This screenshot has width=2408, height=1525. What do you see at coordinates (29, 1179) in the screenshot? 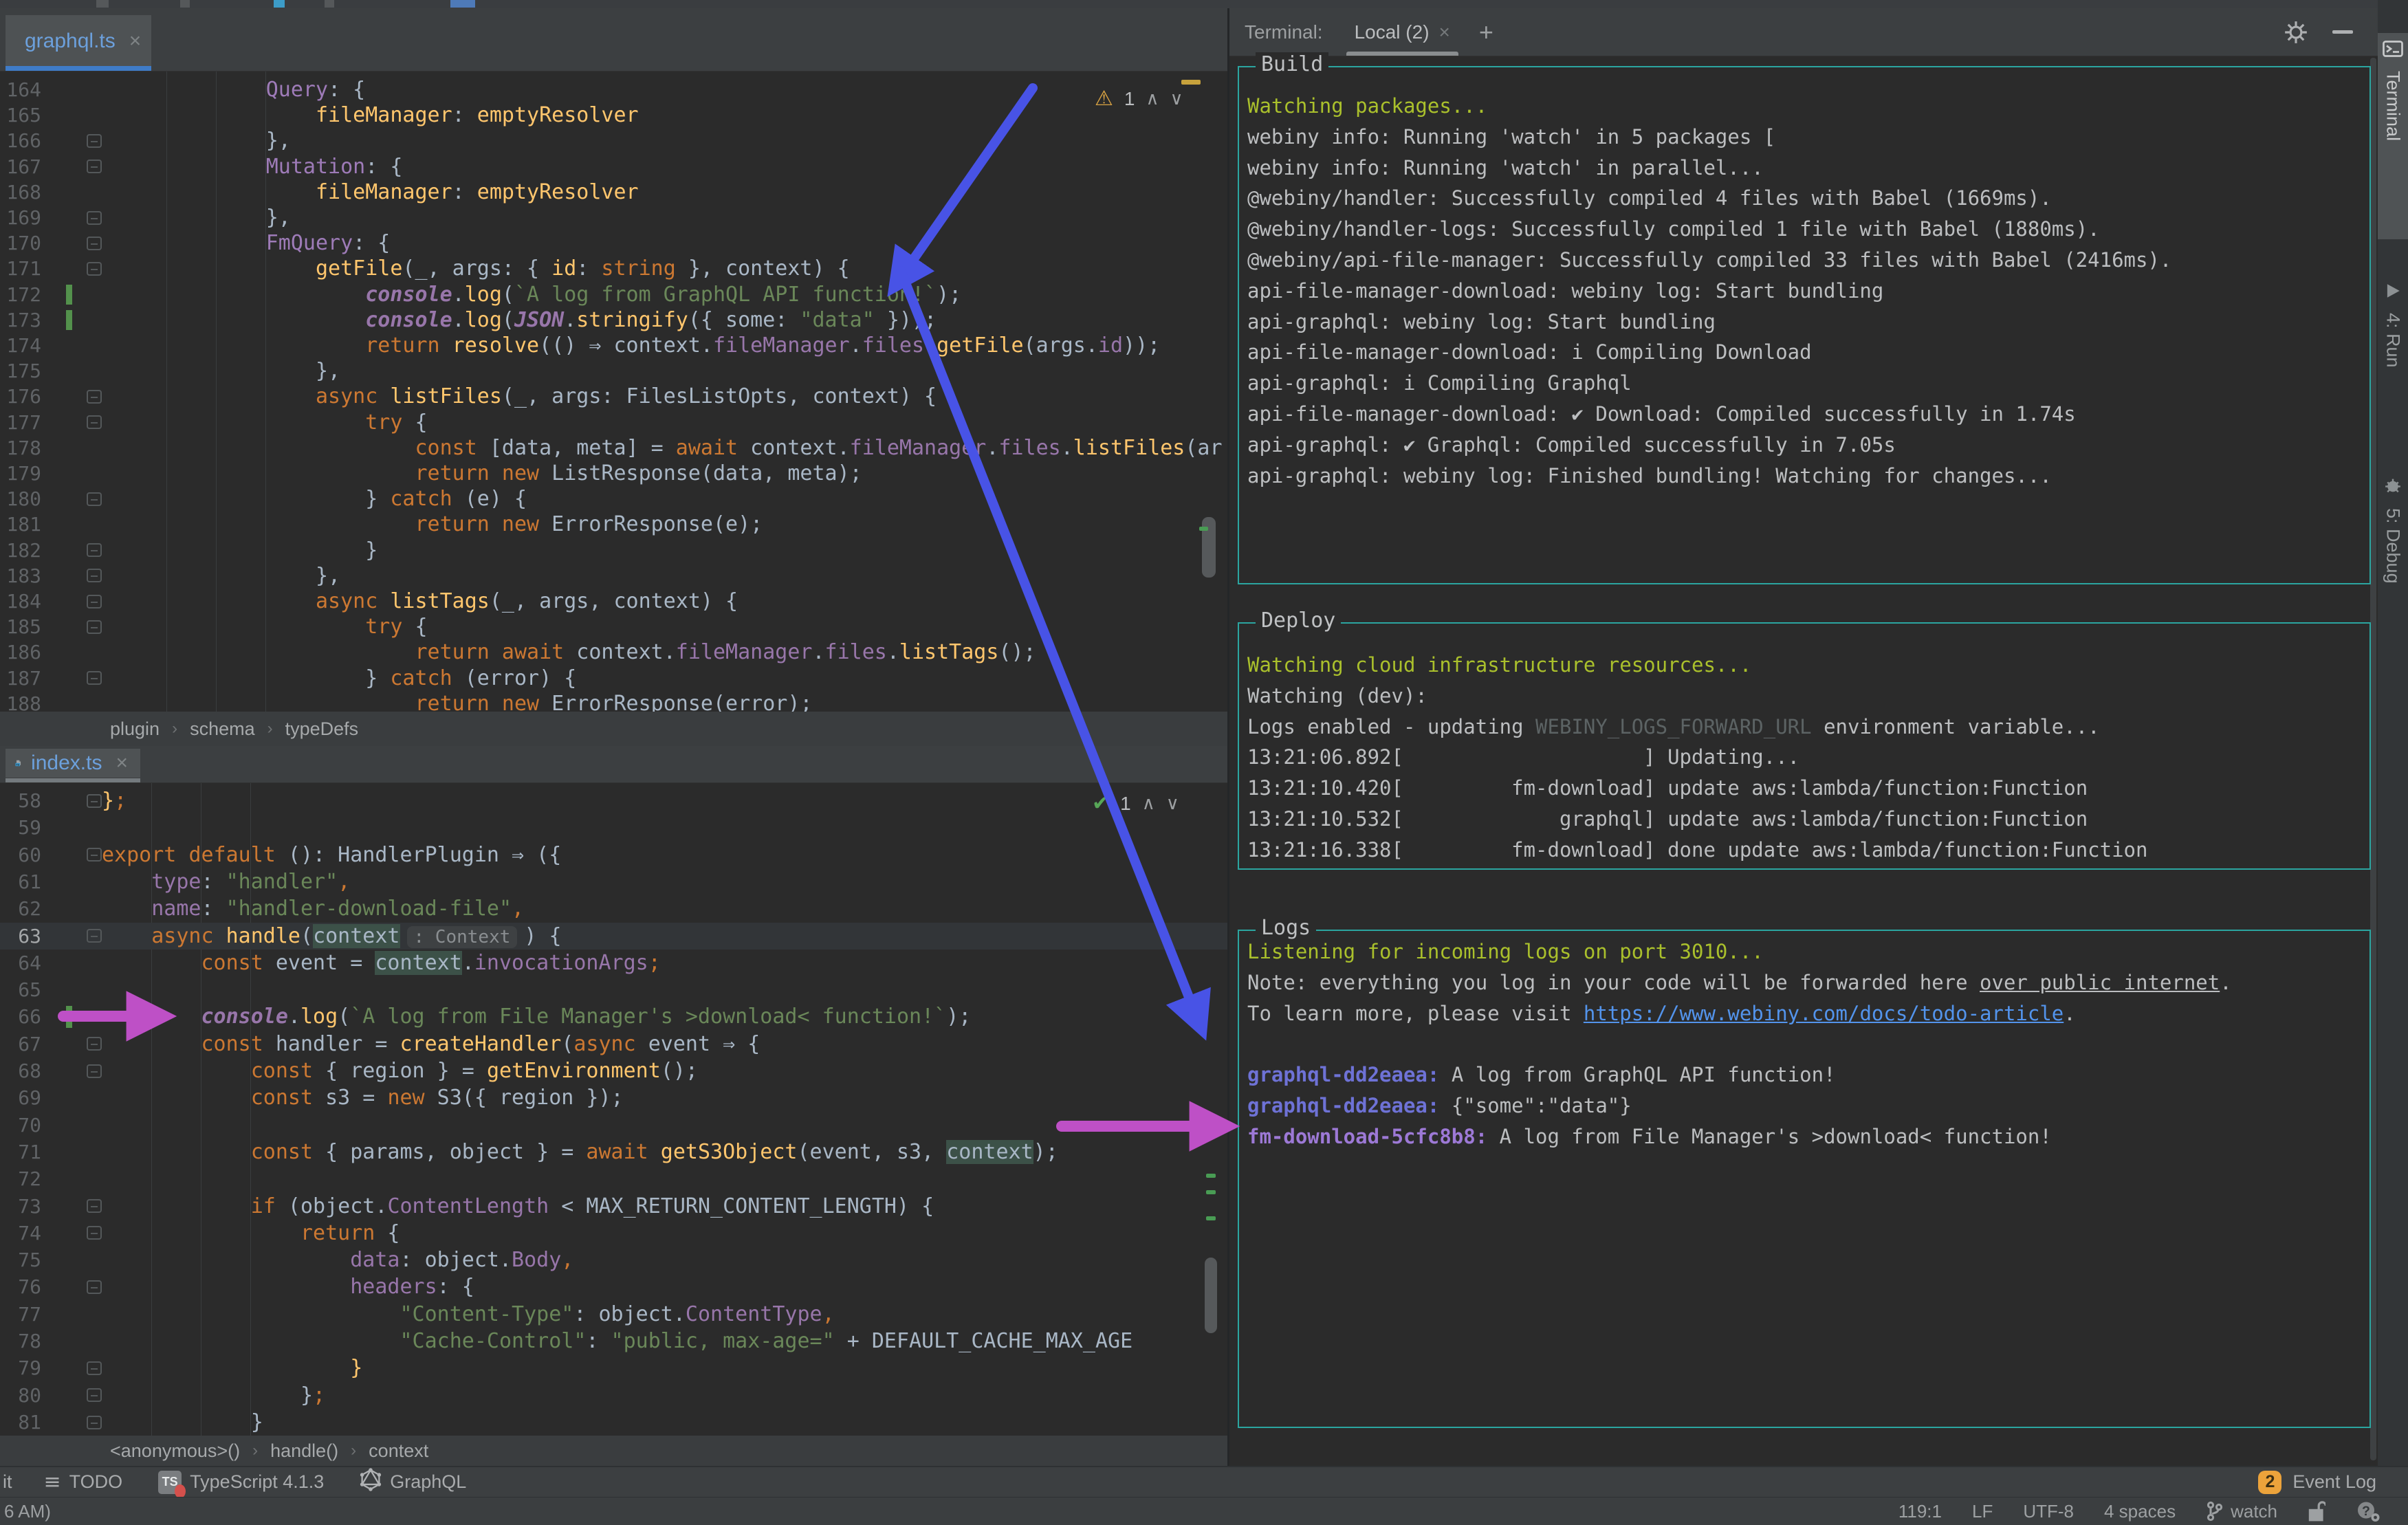
I see `line-number: 72` at bounding box center [29, 1179].